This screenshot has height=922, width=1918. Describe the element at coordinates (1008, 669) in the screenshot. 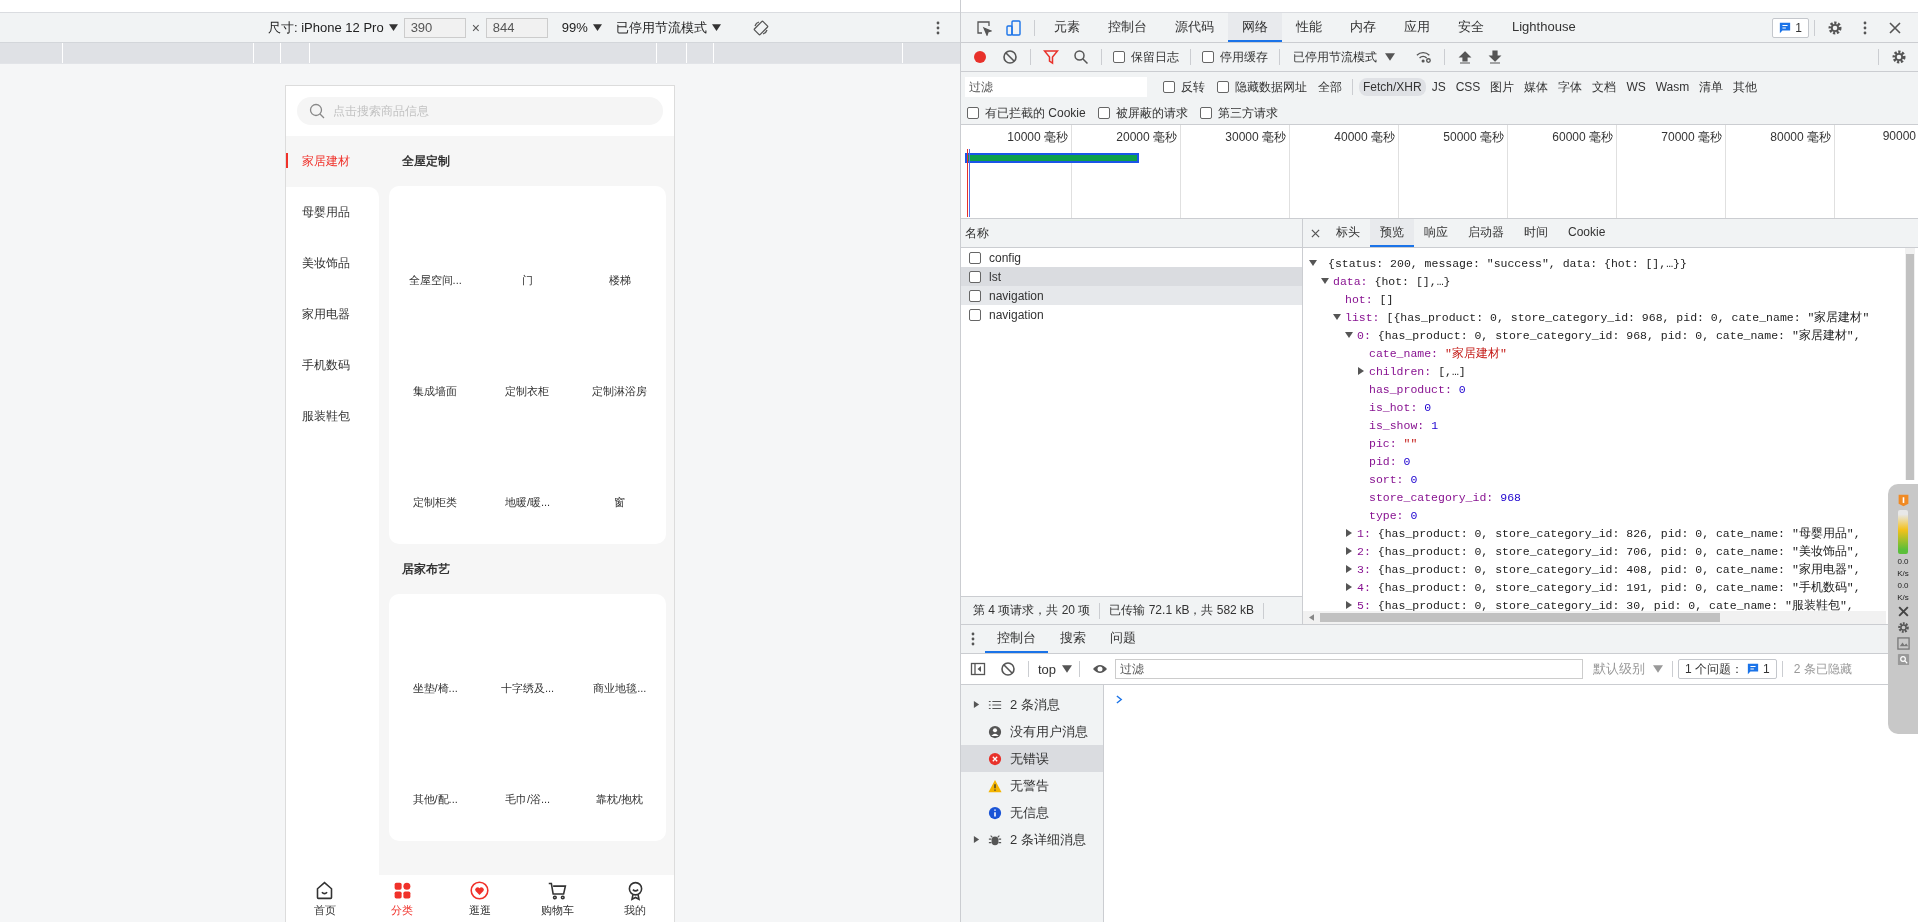

I see `clear-icon` at that location.